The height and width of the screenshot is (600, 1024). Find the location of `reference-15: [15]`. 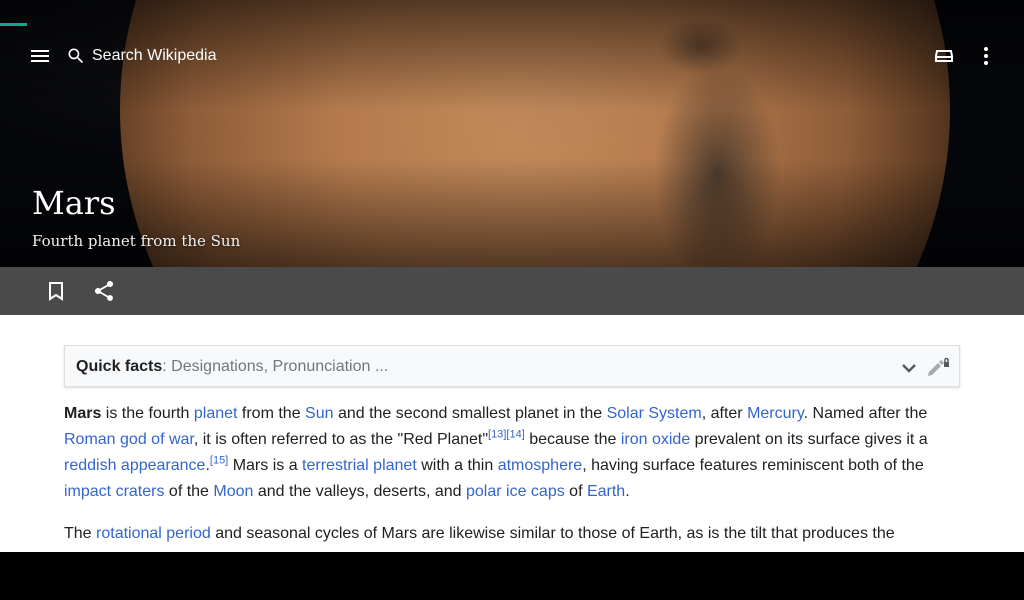

reference-15: [15] is located at coordinates (219, 461).